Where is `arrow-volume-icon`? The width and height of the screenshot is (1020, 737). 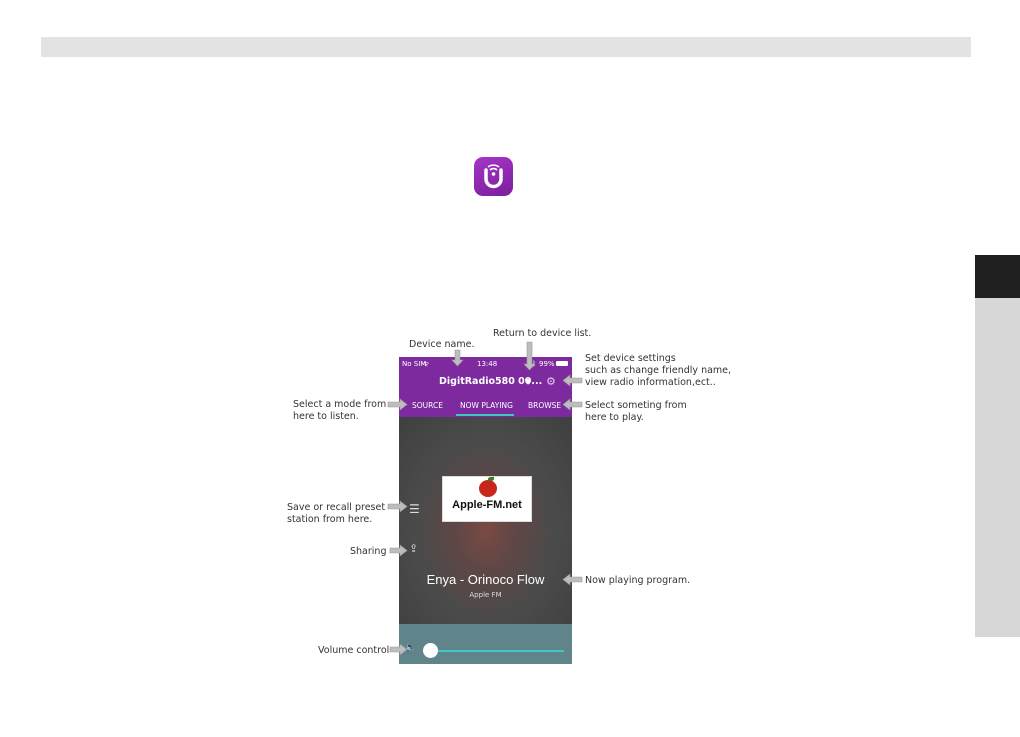
arrow-volume-icon is located at coordinates (398, 649).